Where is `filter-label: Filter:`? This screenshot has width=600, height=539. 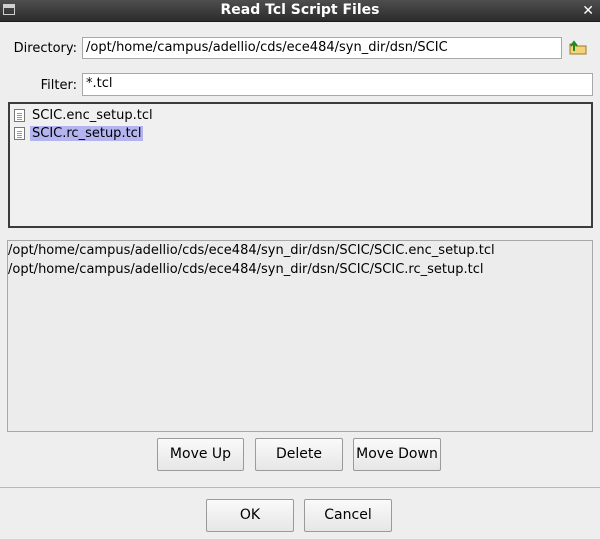
filter-label: Filter: is located at coordinates (58, 85).